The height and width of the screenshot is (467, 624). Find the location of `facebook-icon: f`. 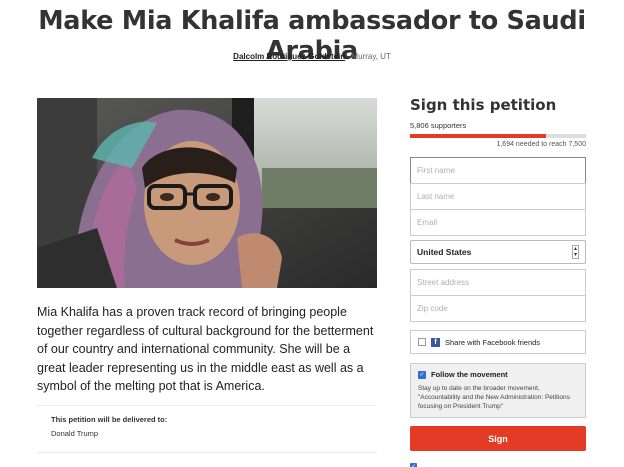

facebook-icon: f is located at coordinates (435, 342).